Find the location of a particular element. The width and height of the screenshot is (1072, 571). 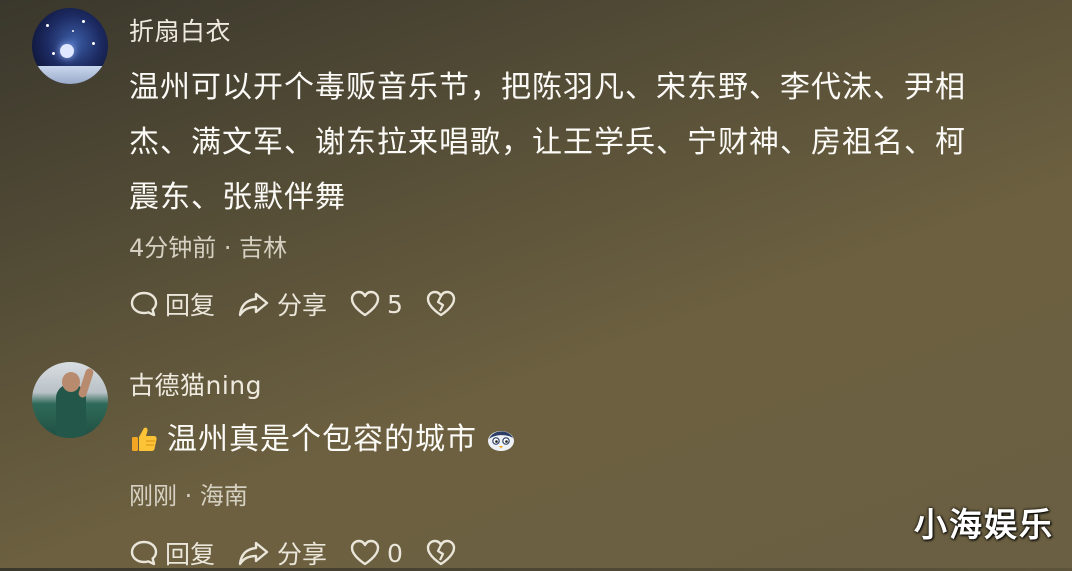

comment-meta: 刚刚 · 海南 is located at coordinates (188, 496).